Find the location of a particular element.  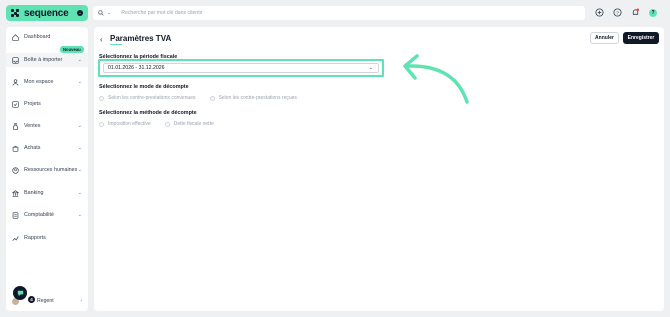

sidebar-item-label: Ressources humaines is located at coordinates (51, 170).